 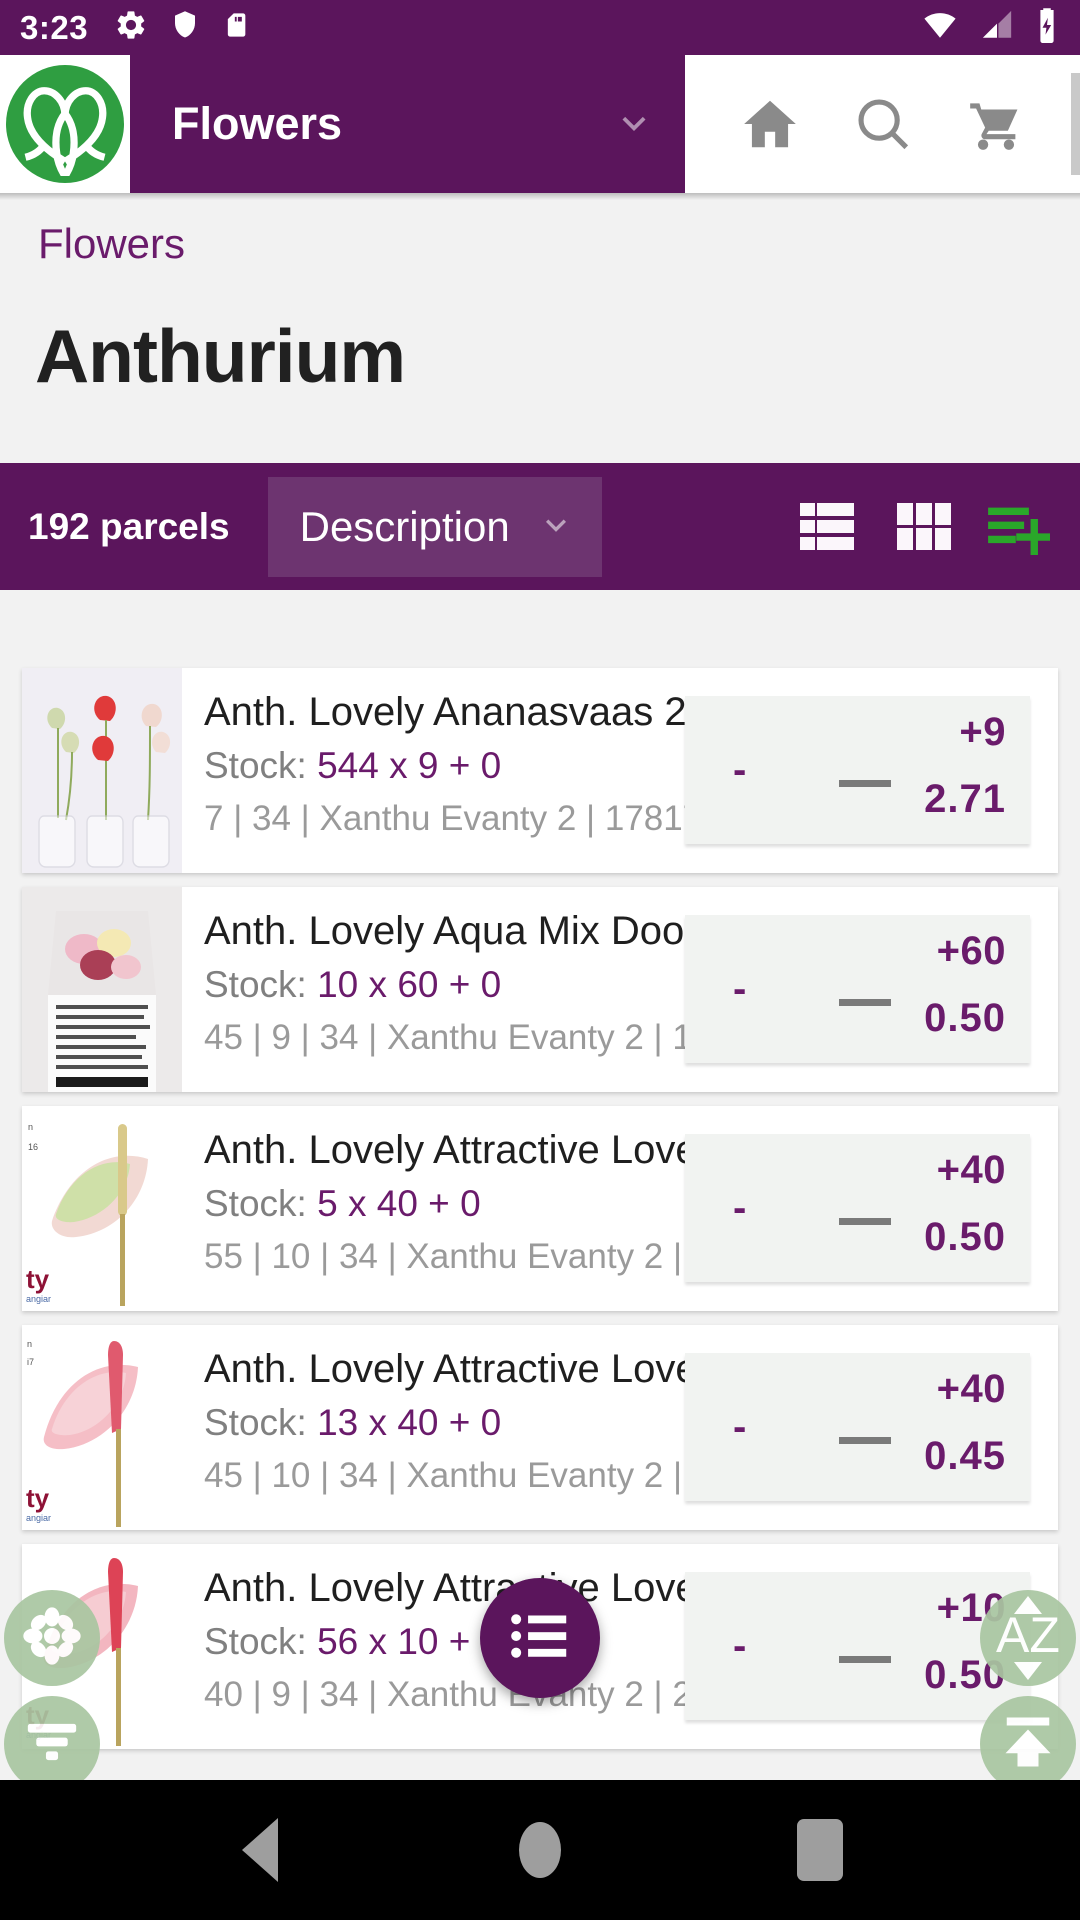 I want to click on sort-az-icon: AZ, so click(x=1028, y=1638).